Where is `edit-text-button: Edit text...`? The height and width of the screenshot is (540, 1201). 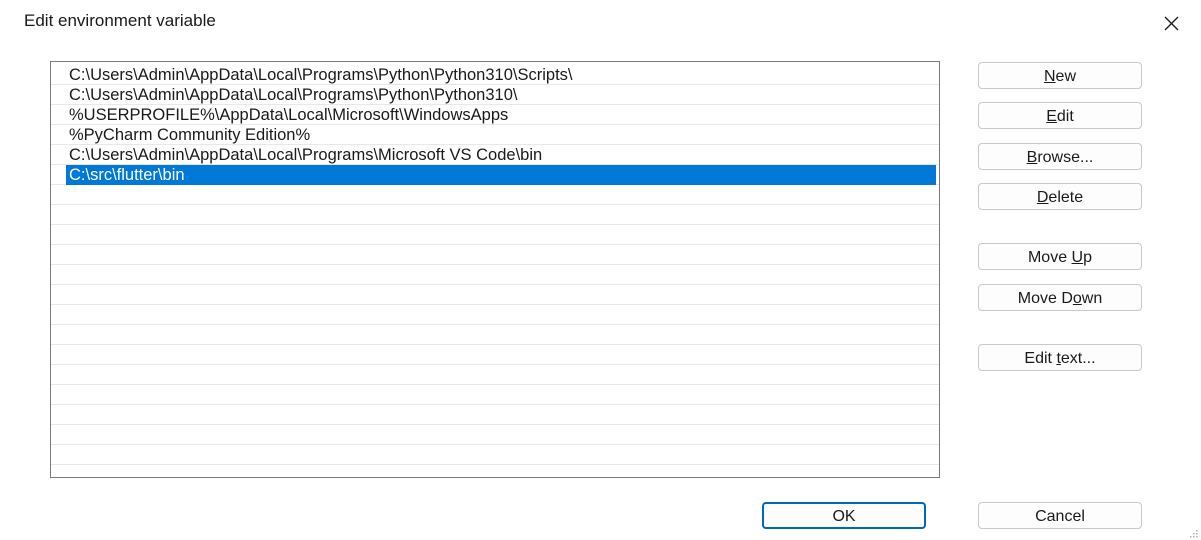
edit-text-button: Edit text... is located at coordinates (1060, 357).